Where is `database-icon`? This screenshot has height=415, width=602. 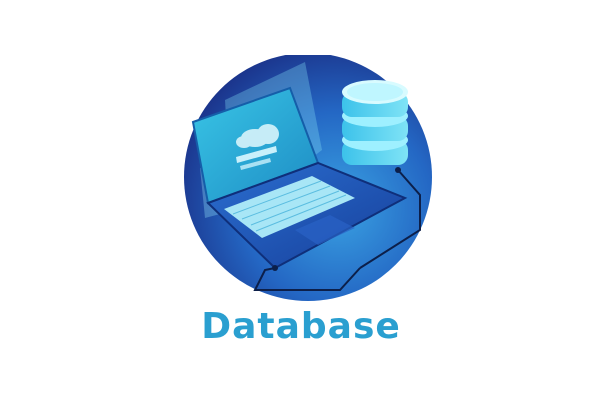
database-icon is located at coordinates (375, 122).